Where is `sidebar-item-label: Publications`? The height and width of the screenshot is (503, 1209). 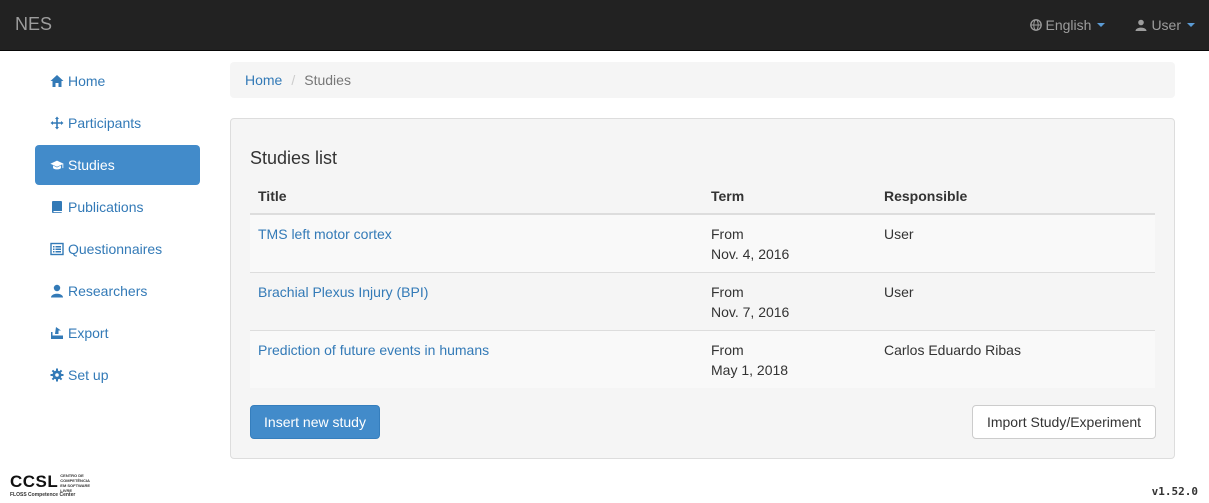 sidebar-item-label: Publications is located at coordinates (106, 207).